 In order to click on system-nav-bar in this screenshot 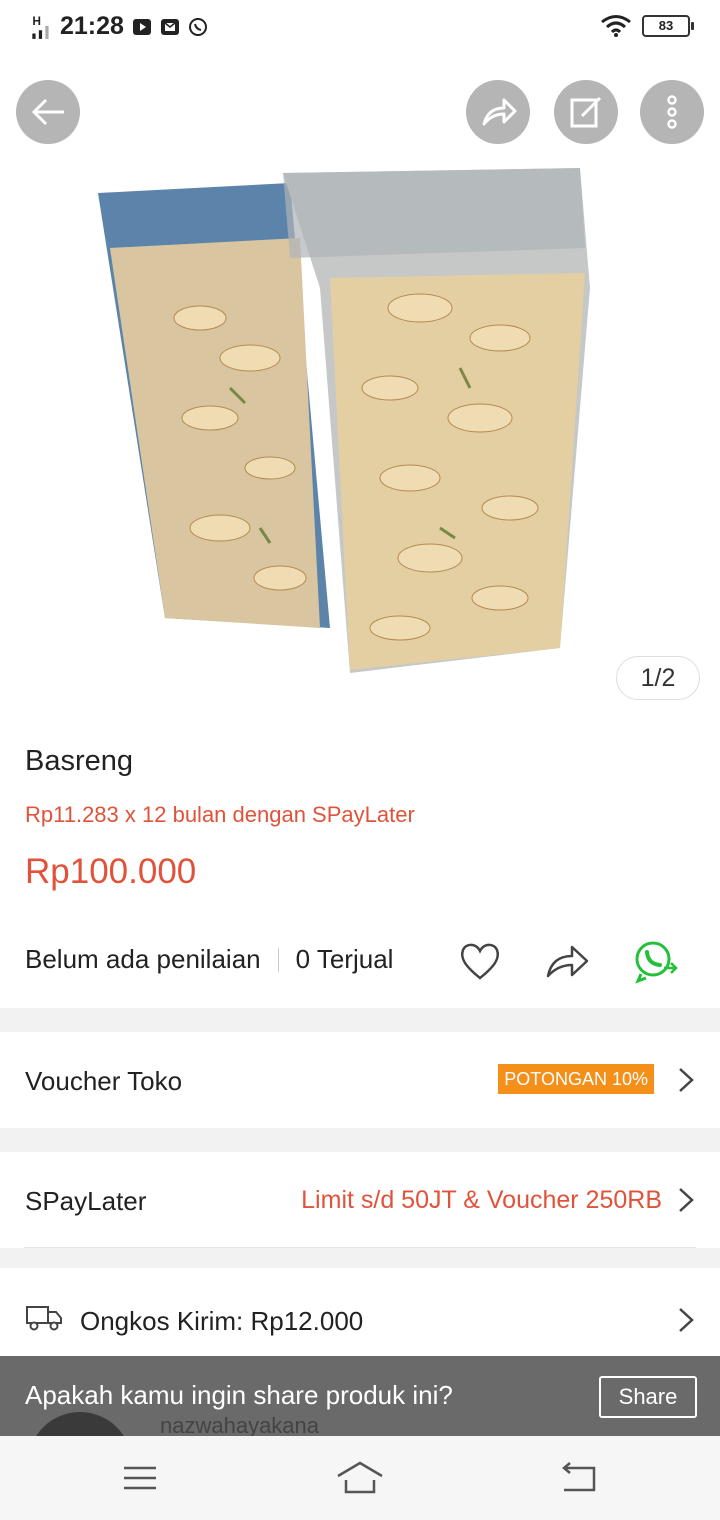, I will do `click(360, 1478)`.